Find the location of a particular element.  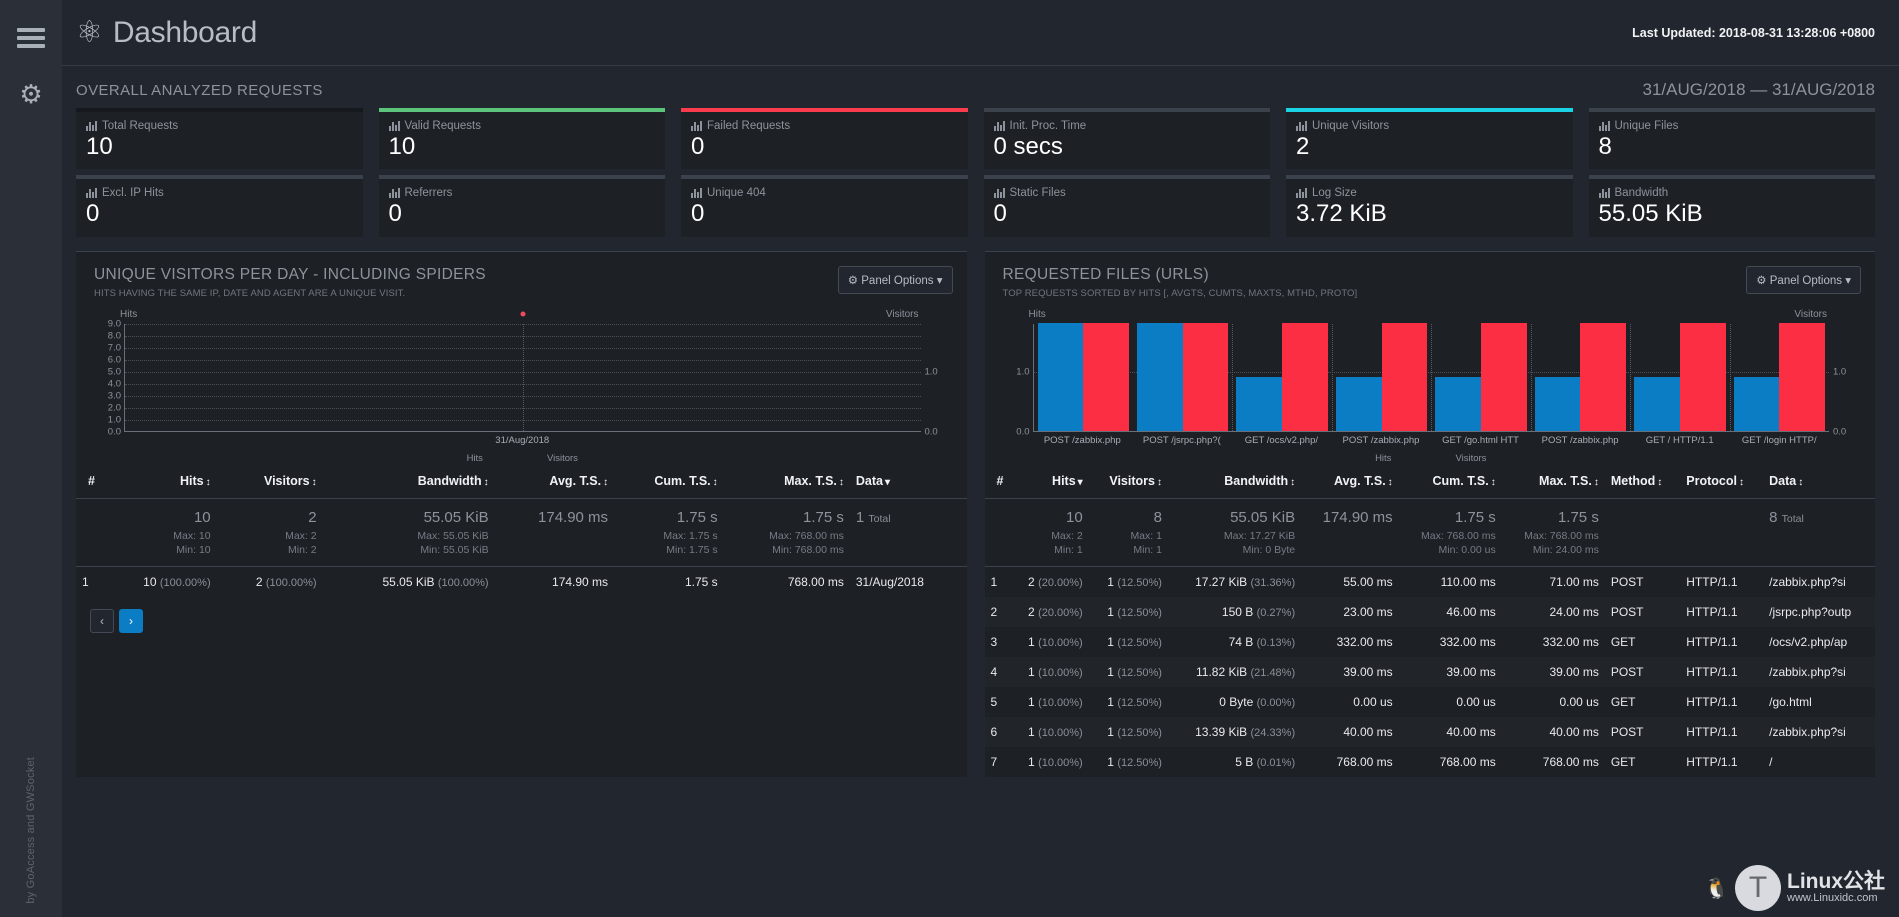

column-header-method: Method ↕ is located at coordinates (1642, 481).